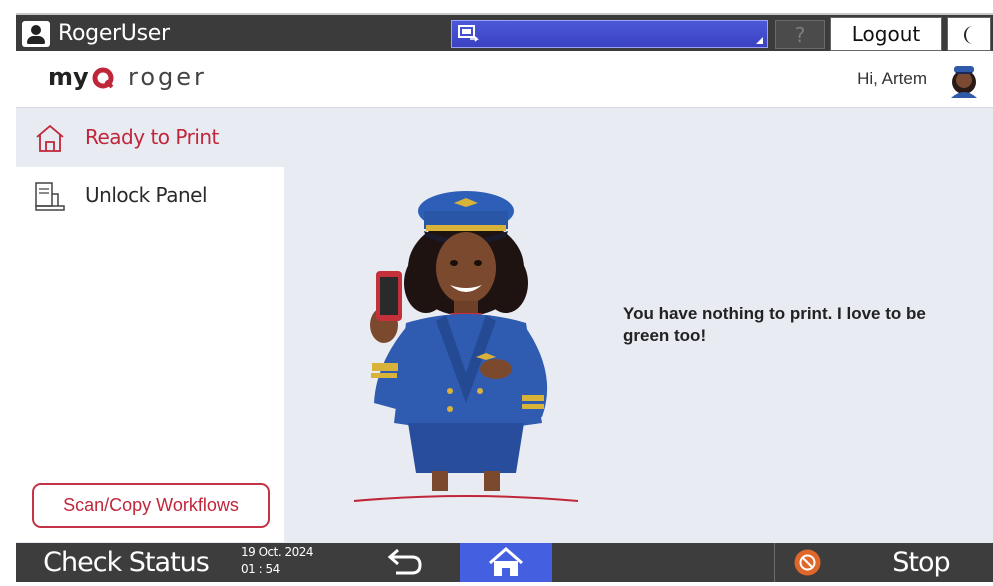 Image resolution: width=993 pixels, height=586 pixels. I want to click on avatar, so click(964, 79).